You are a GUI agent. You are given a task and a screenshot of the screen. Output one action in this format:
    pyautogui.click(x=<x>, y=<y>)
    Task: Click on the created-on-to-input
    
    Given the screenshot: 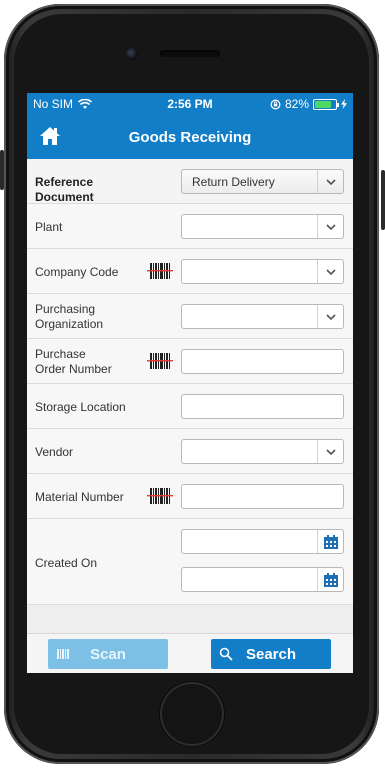 What is the action you would take?
    pyautogui.click(x=262, y=579)
    